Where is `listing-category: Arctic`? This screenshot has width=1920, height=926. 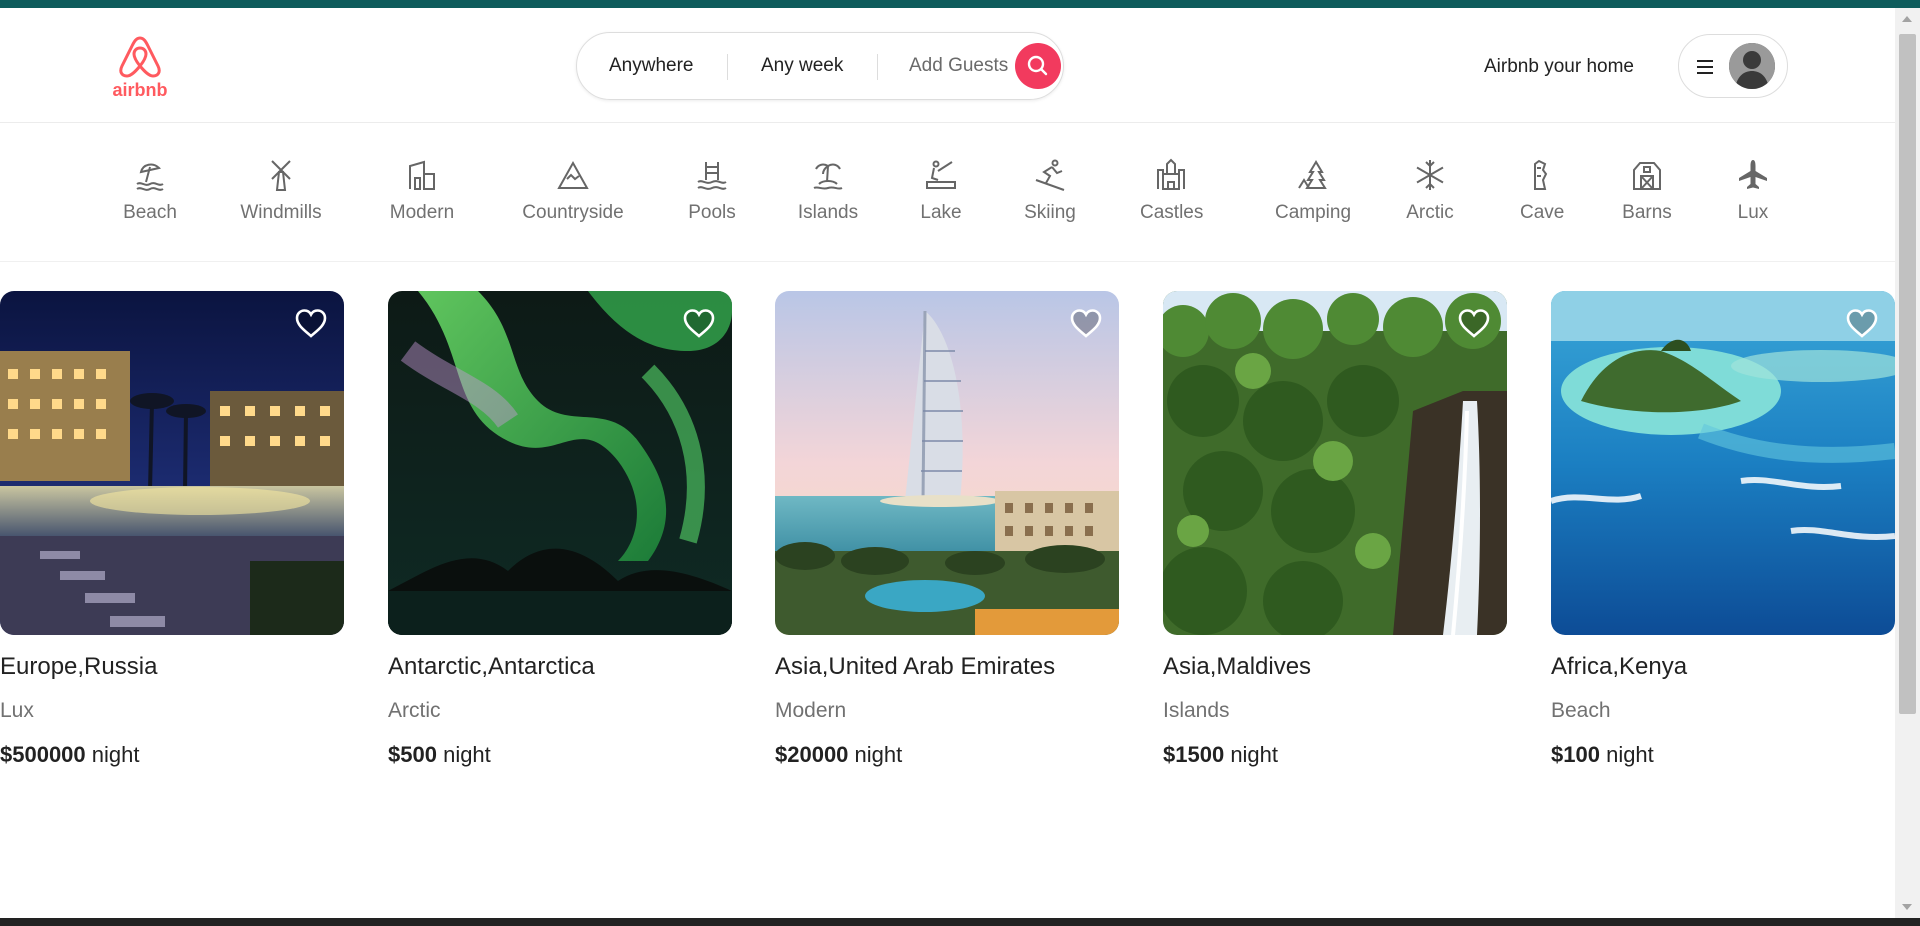
listing-category: Arctic is located at coordinates (414, 710).